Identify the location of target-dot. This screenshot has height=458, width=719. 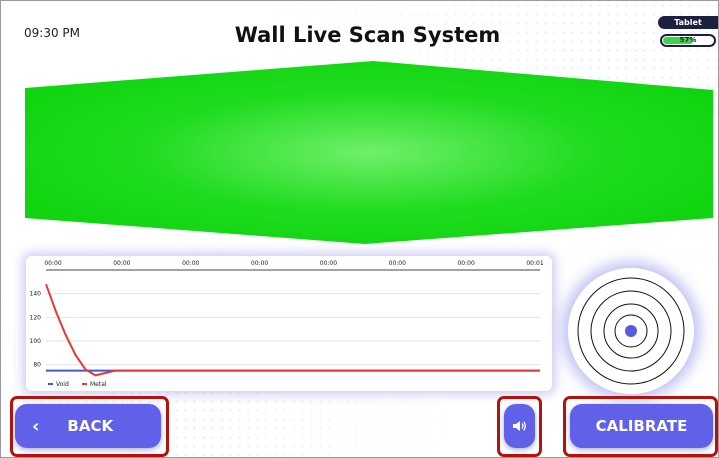
(631, 331).